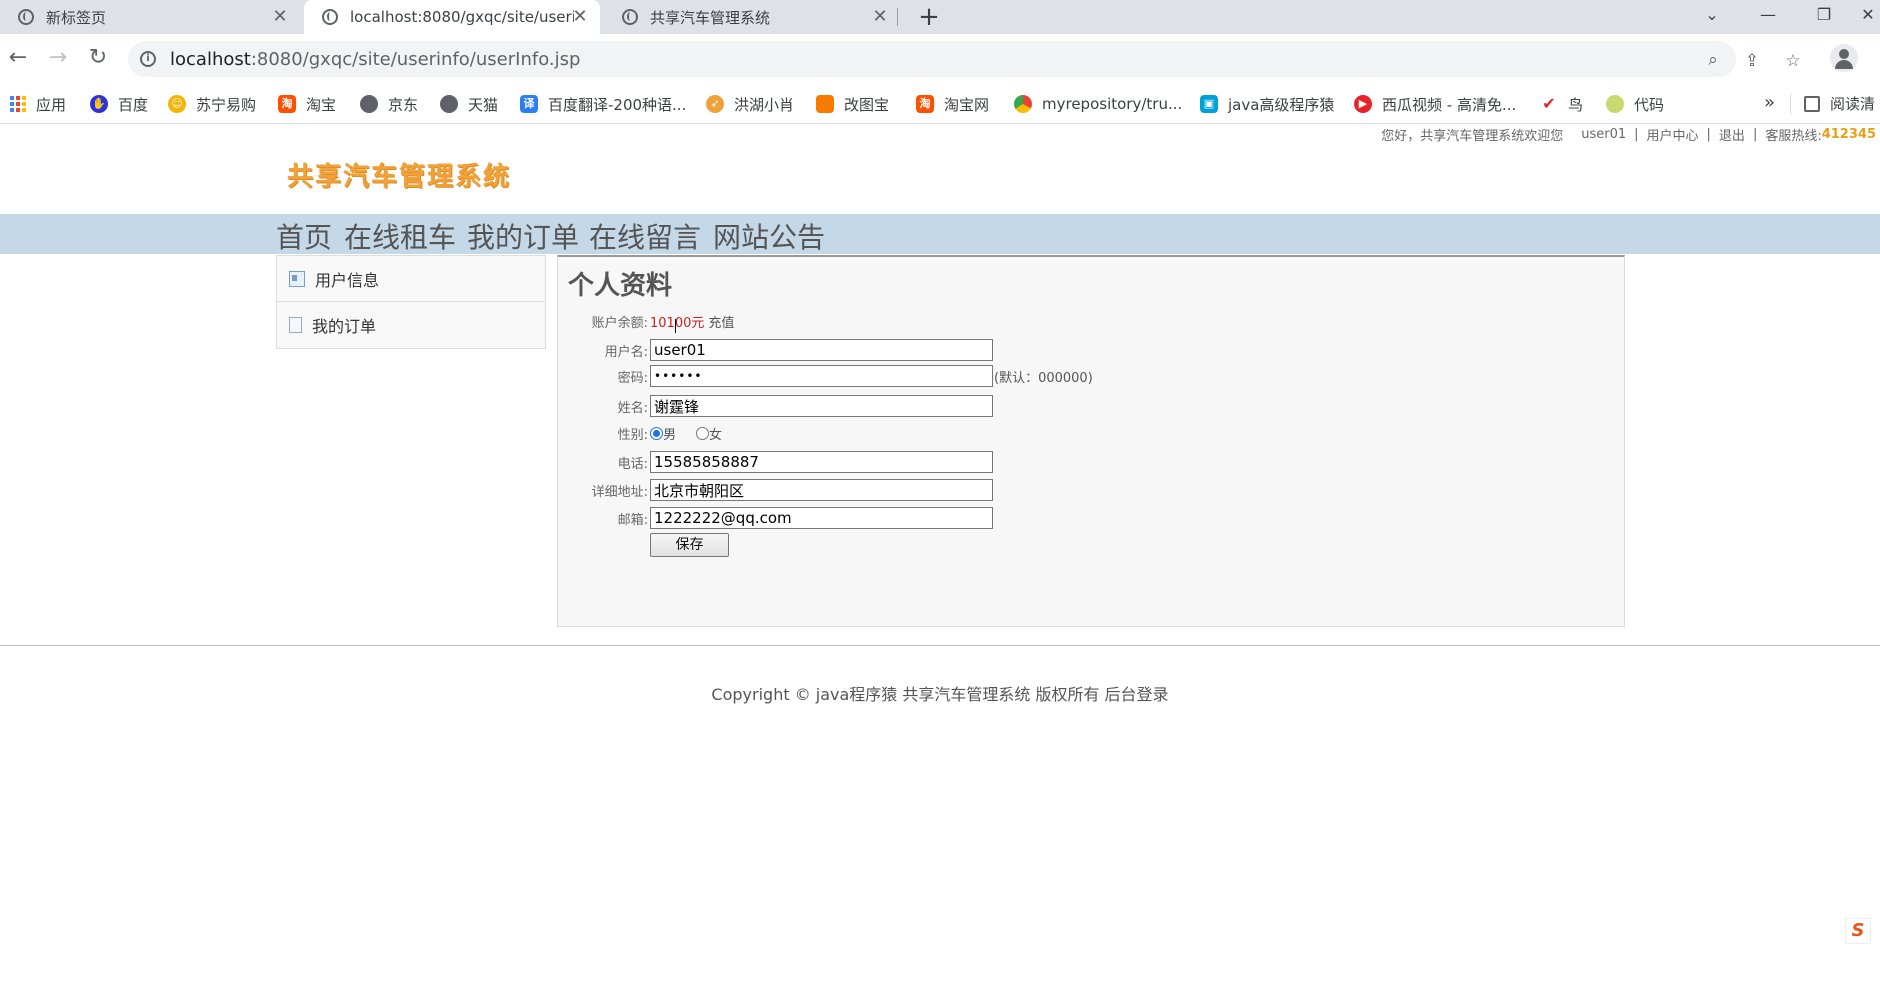 This screenshot has height=1000, width=1880. Describe the element at coordinates (1752, 61) in the screenshot. I see `share-icon: ⇪` at that location.